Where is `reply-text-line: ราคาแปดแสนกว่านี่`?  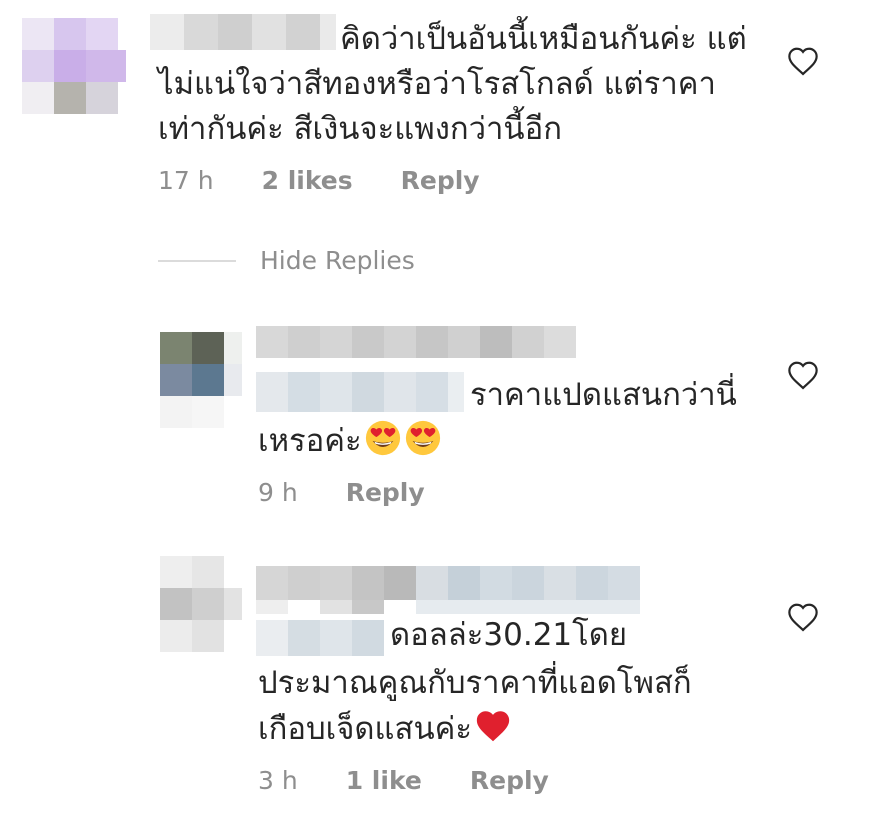
reply-text-line: ราคาแปดแสนกว่านี่ is located at coordinates (603, 395).